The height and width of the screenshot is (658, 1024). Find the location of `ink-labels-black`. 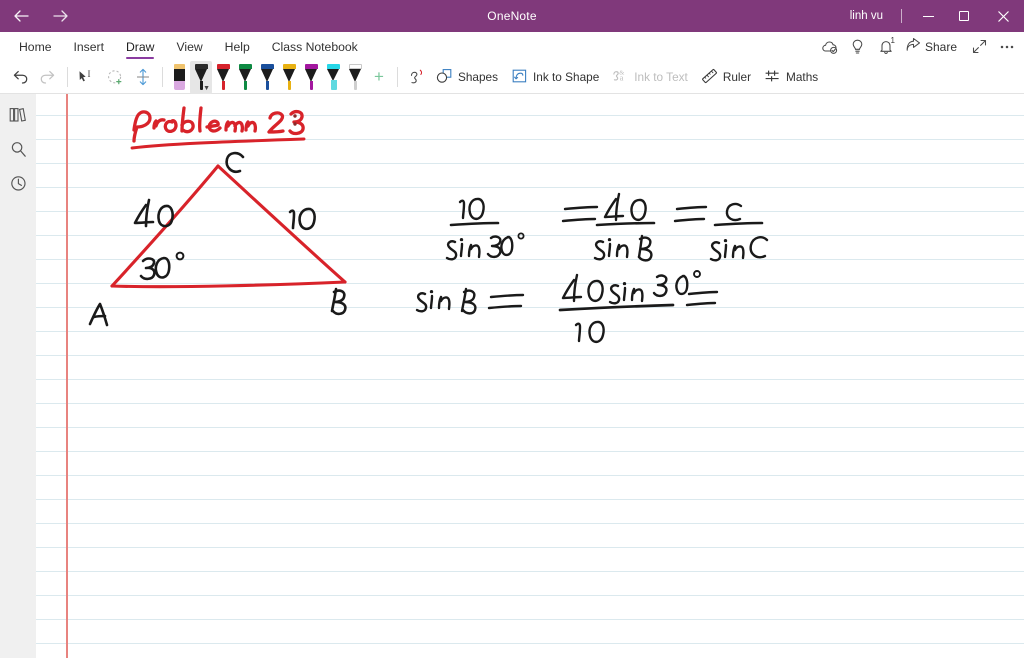

ink-labels-black is located at coordinates (217, 239).